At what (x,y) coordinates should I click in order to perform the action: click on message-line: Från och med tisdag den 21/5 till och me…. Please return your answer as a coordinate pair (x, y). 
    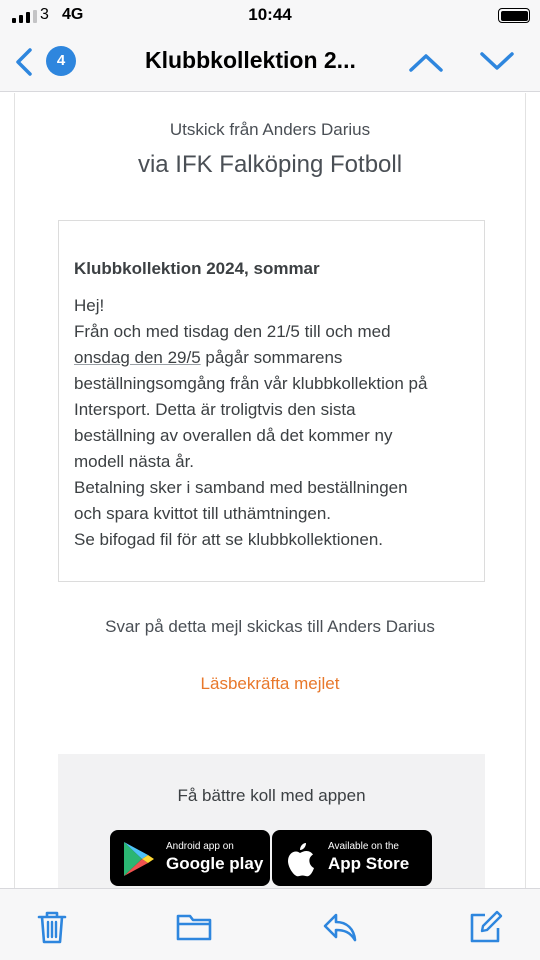
    Looking at the image, I should click on (232, 331).